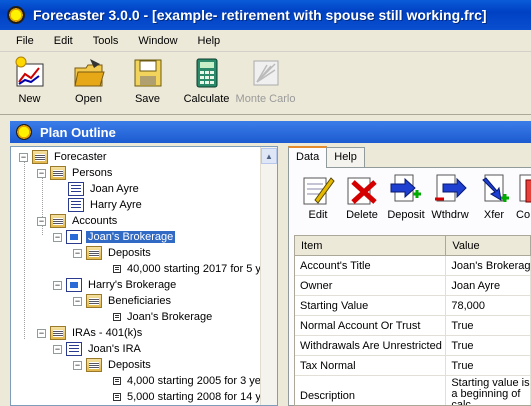  What do you see at coordinates (371, 345) in the screenshot?
I see `row-item: Withdrawals Are Unrestricted` at bounding box center [371, 345].